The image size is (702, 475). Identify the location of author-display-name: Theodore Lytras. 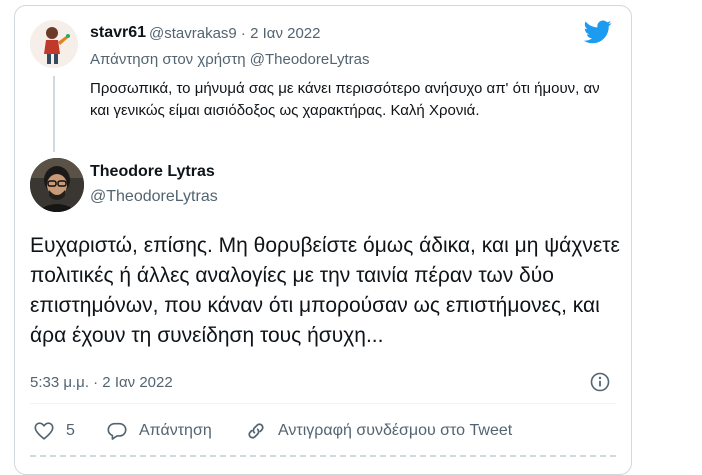
(152, 172).